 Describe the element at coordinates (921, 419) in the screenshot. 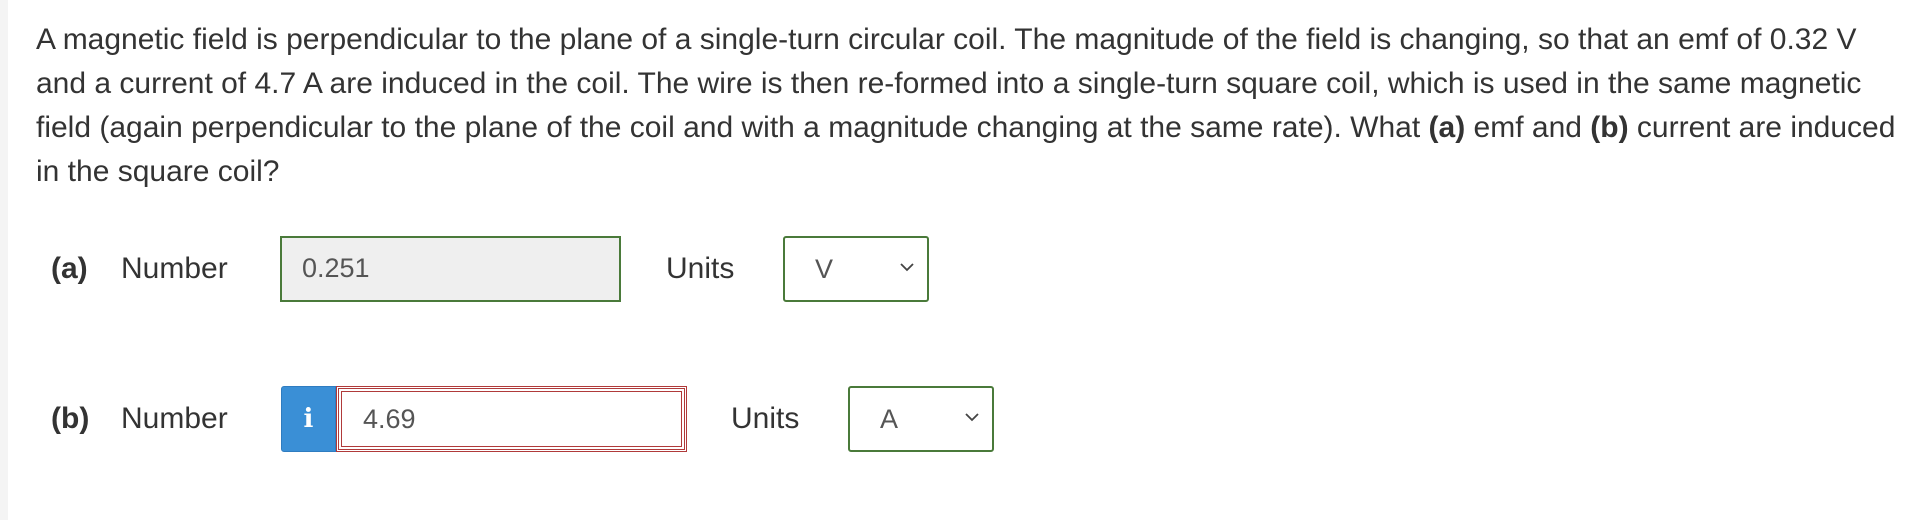

I see `part-b-units-select: A` at that location.